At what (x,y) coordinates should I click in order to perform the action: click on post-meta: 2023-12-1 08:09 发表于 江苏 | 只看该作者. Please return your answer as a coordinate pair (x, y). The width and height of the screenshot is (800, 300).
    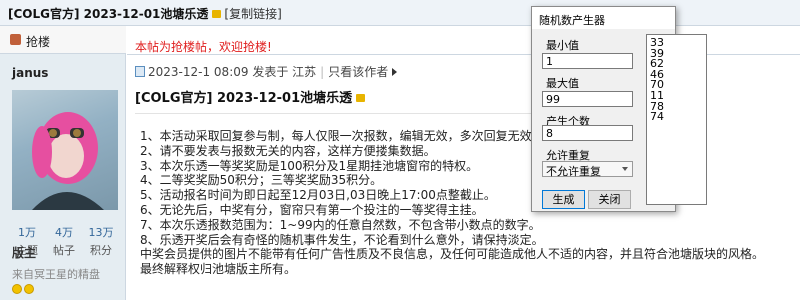
    Looking at the image, I should click on (266, 71).